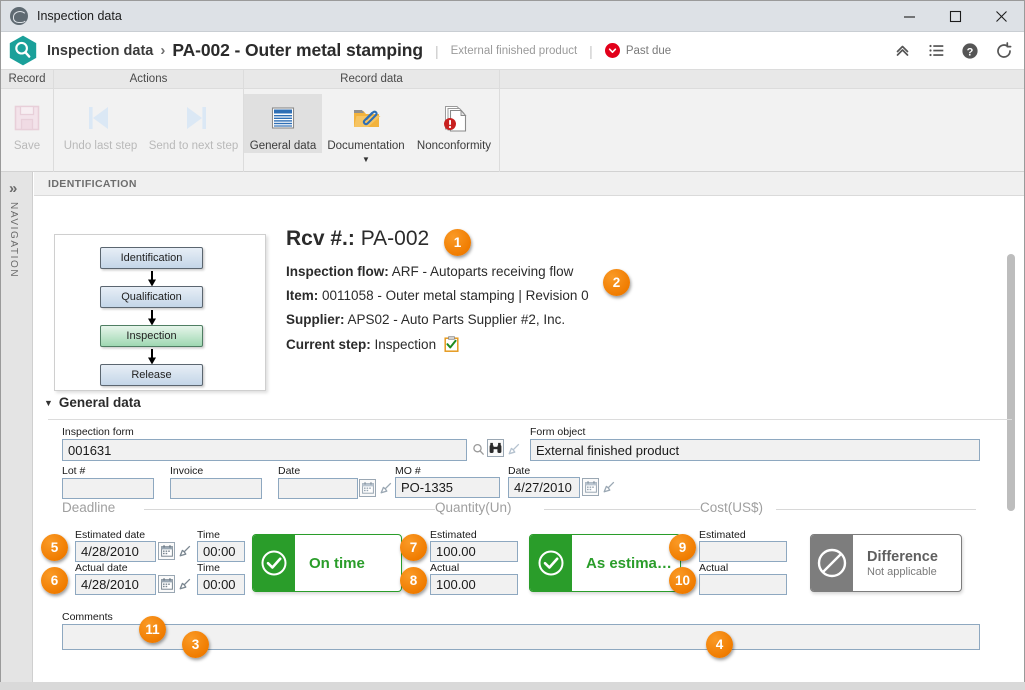  Describe the element at coordinates (327, 563) in the screenshot. I see `deadline-status-box: On time` at that location.